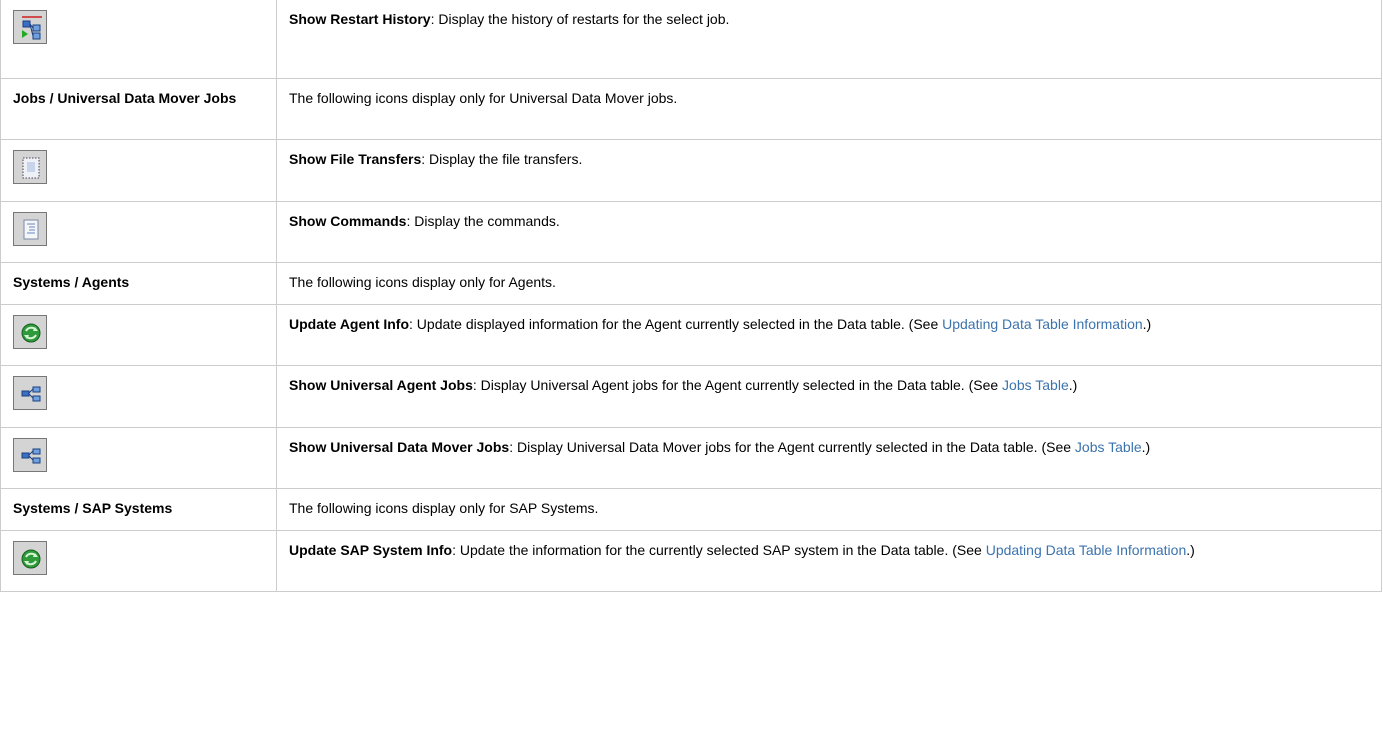 The width and height of the screenshot is (1383, 747). Describe the element at coordinates (30, 229) in the screenshot. I see `commands-icon` at that location.